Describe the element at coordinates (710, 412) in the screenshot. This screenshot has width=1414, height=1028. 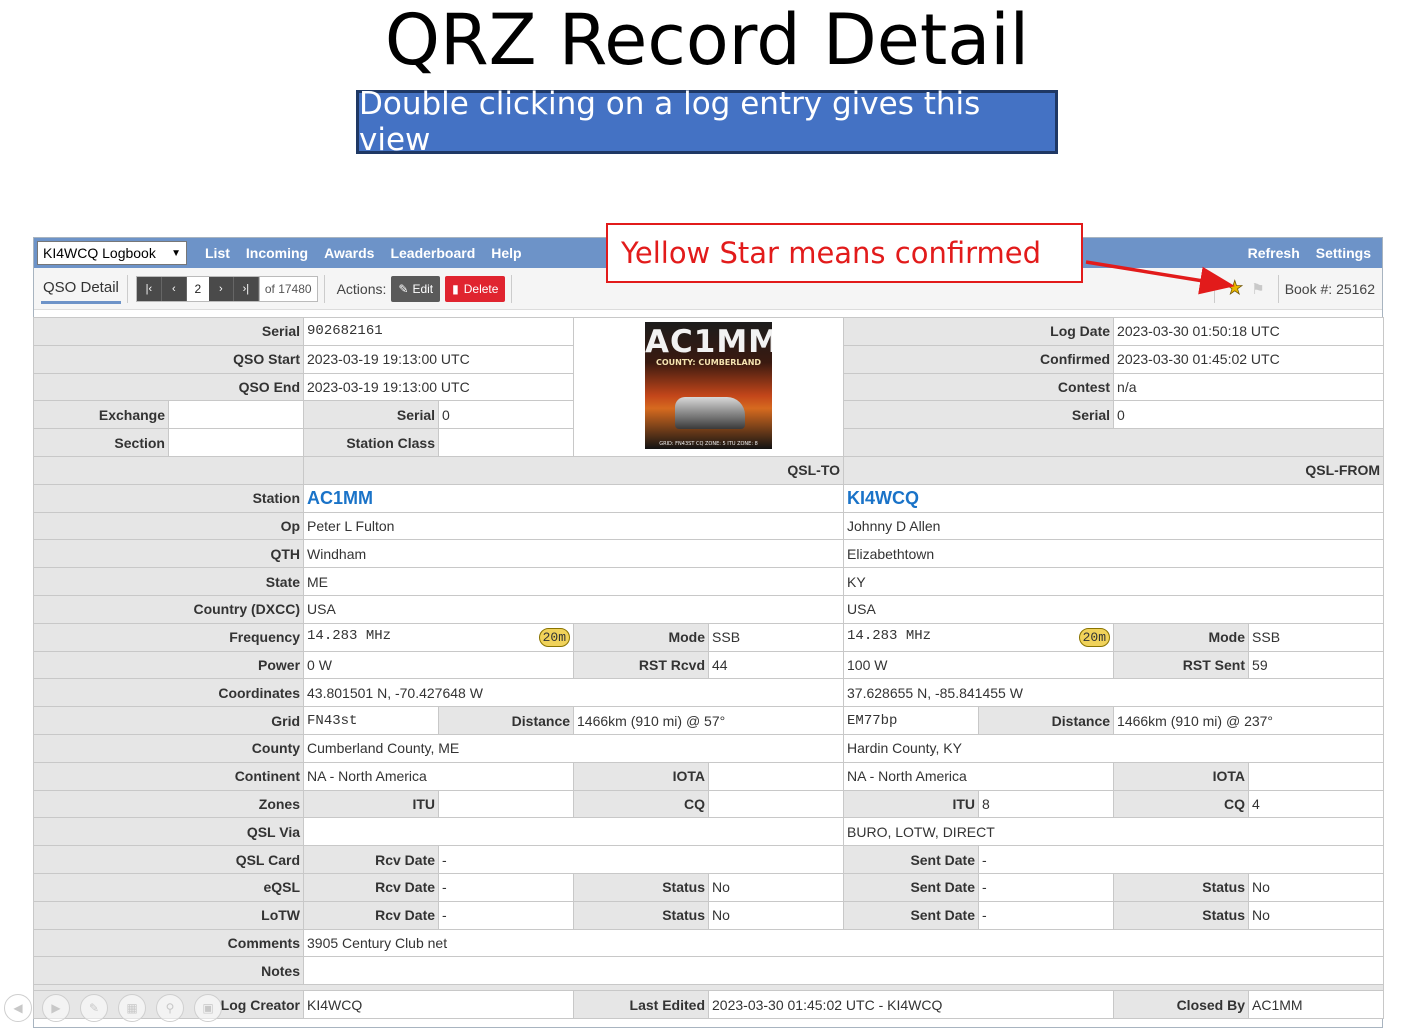
I see `police-car-graphic` at that location.